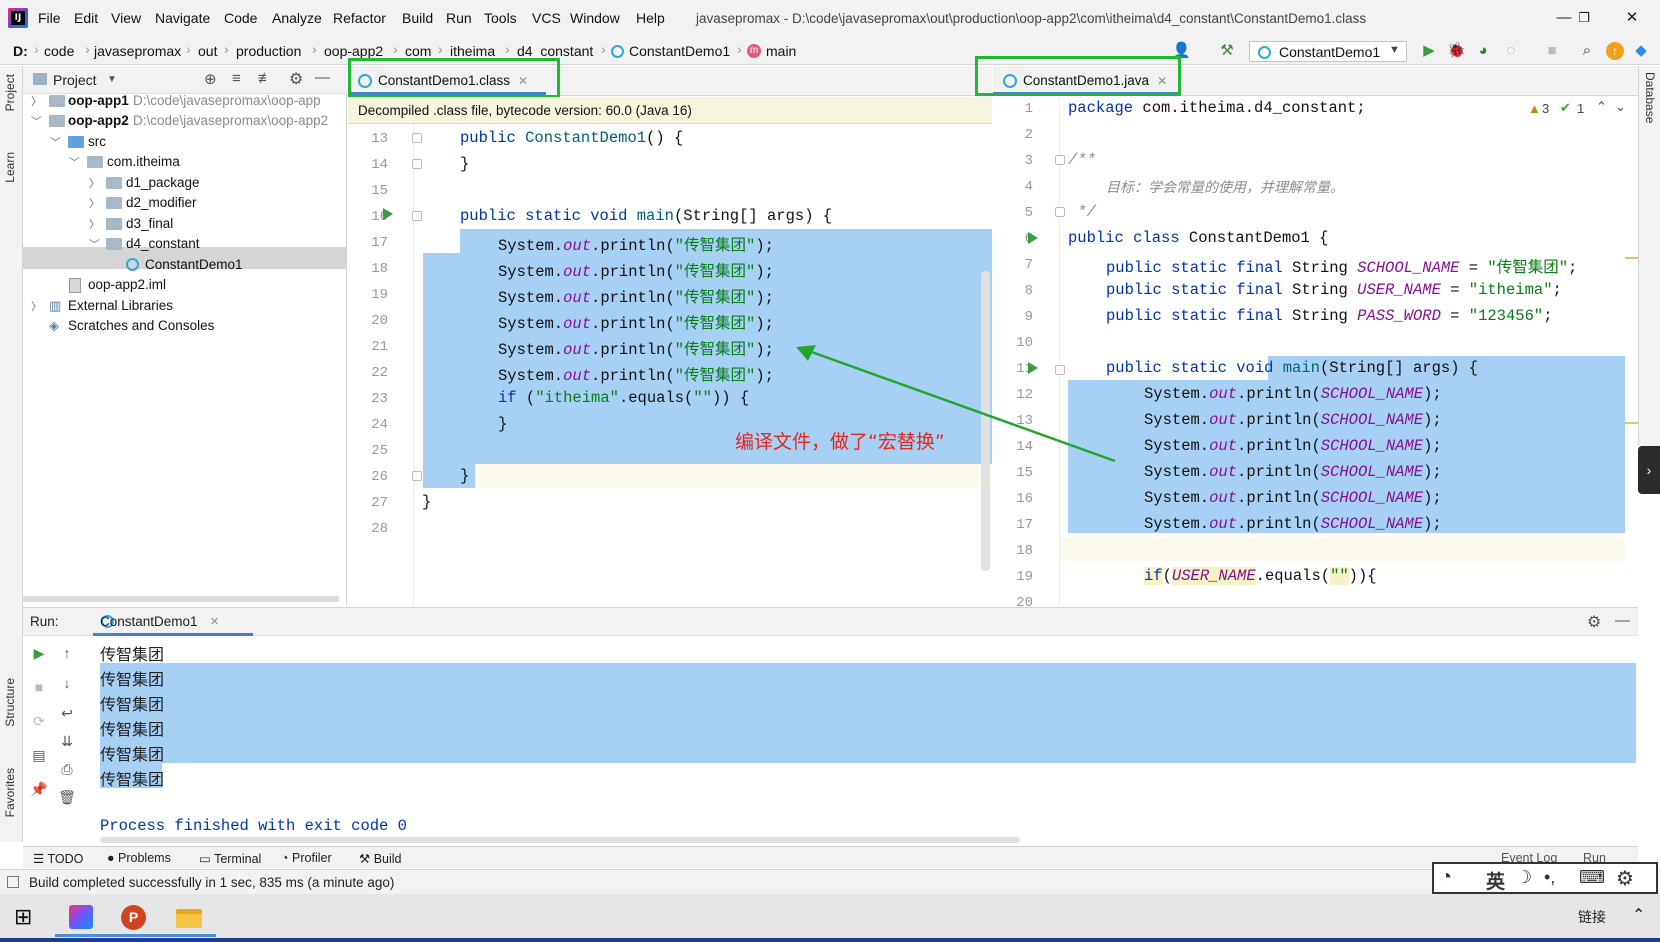 The image size is (1660, 942). Describe the element at coordinates (185, 244) in the screenshot. I see `tree-item-d4-constant: 〉 d4_constant` at that location.